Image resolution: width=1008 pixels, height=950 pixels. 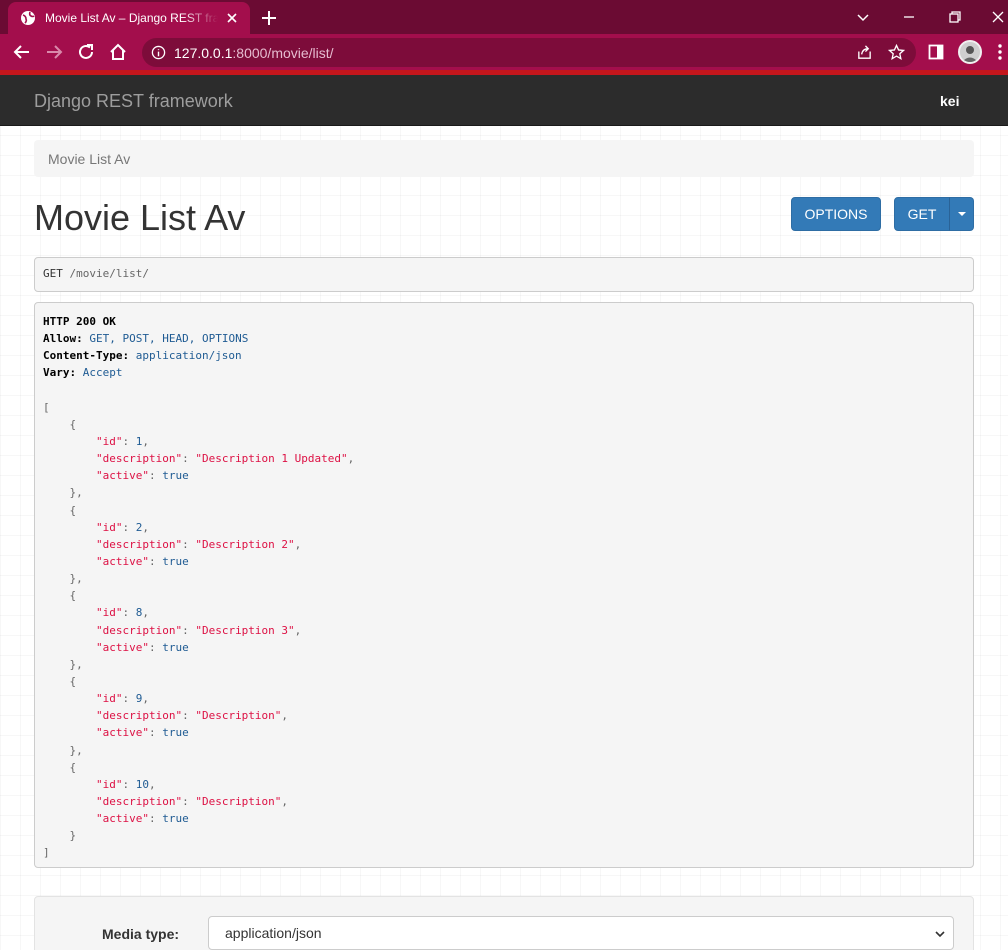 I want to click on info-icon, so click(x=158, y=52).